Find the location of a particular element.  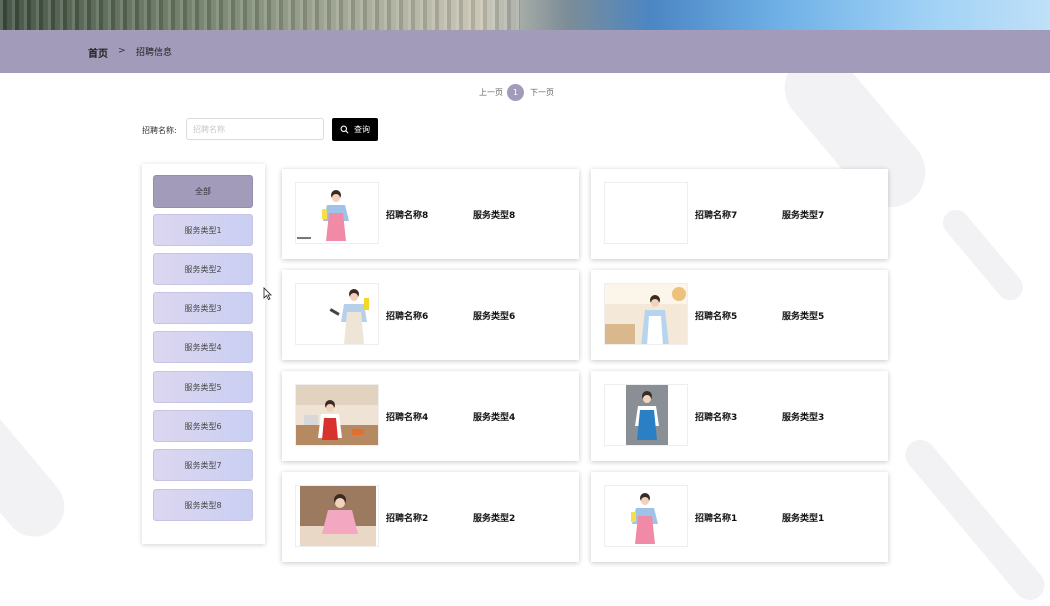

job-card: 招聘名称7 服务类型7 is located at coordinates (739, 214).